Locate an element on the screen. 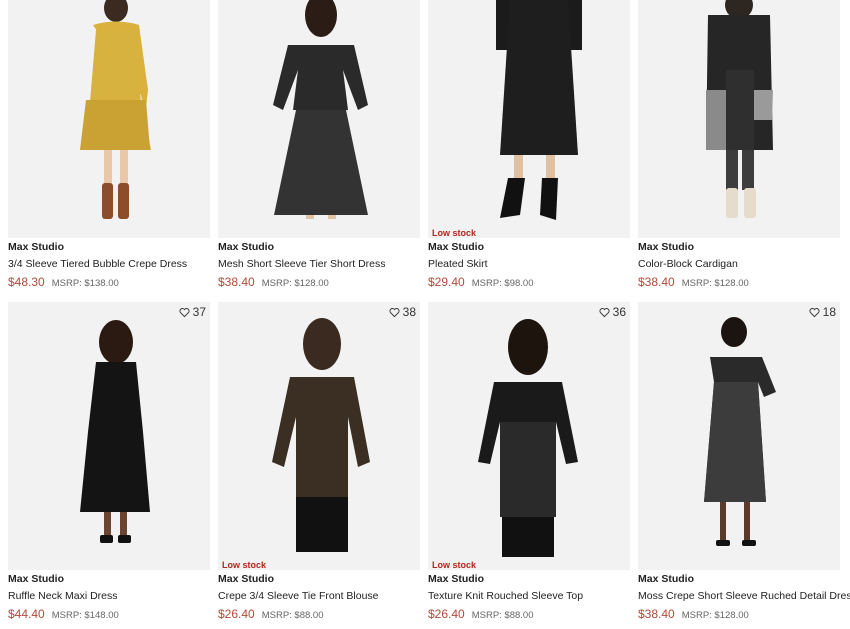 The image size is (850, 629). favorite-button: 36 is located at coordinates (612, 312).